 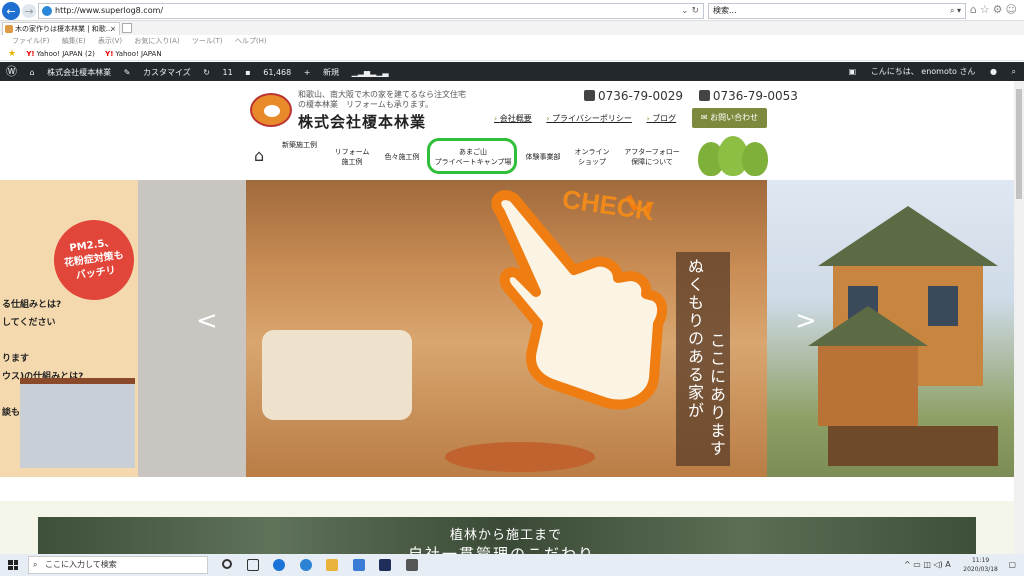 I want to click on hero-vertical-caption: ぬくもりのある家が ここにあります, so click(x=703, y=359).